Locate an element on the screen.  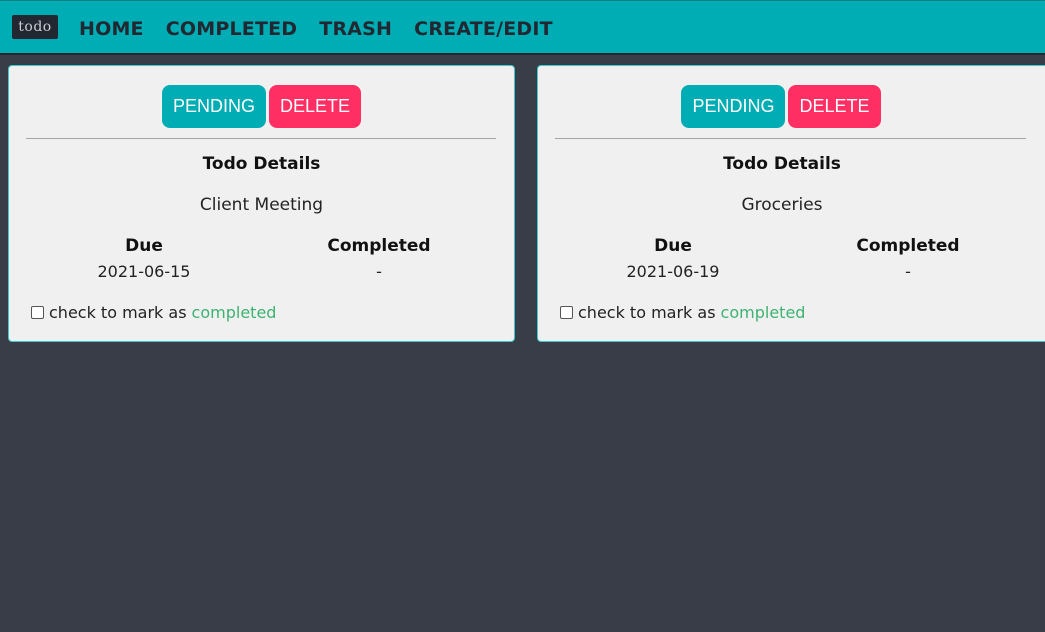
nav-link-completed: COMPLETED is located at coordinates (232, 29).